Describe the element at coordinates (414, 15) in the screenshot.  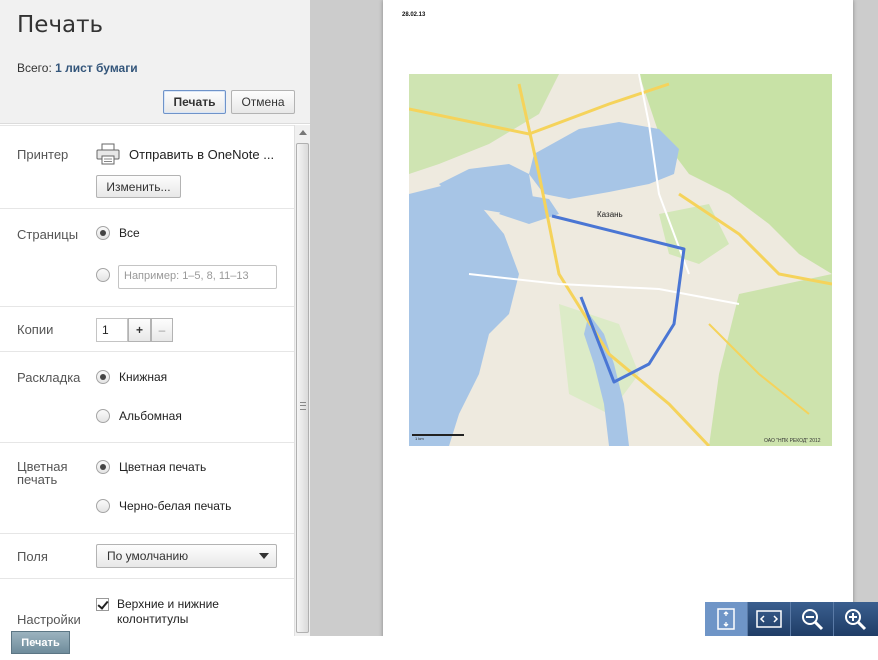
I see `page-header-date: 28.02.13` at that location.